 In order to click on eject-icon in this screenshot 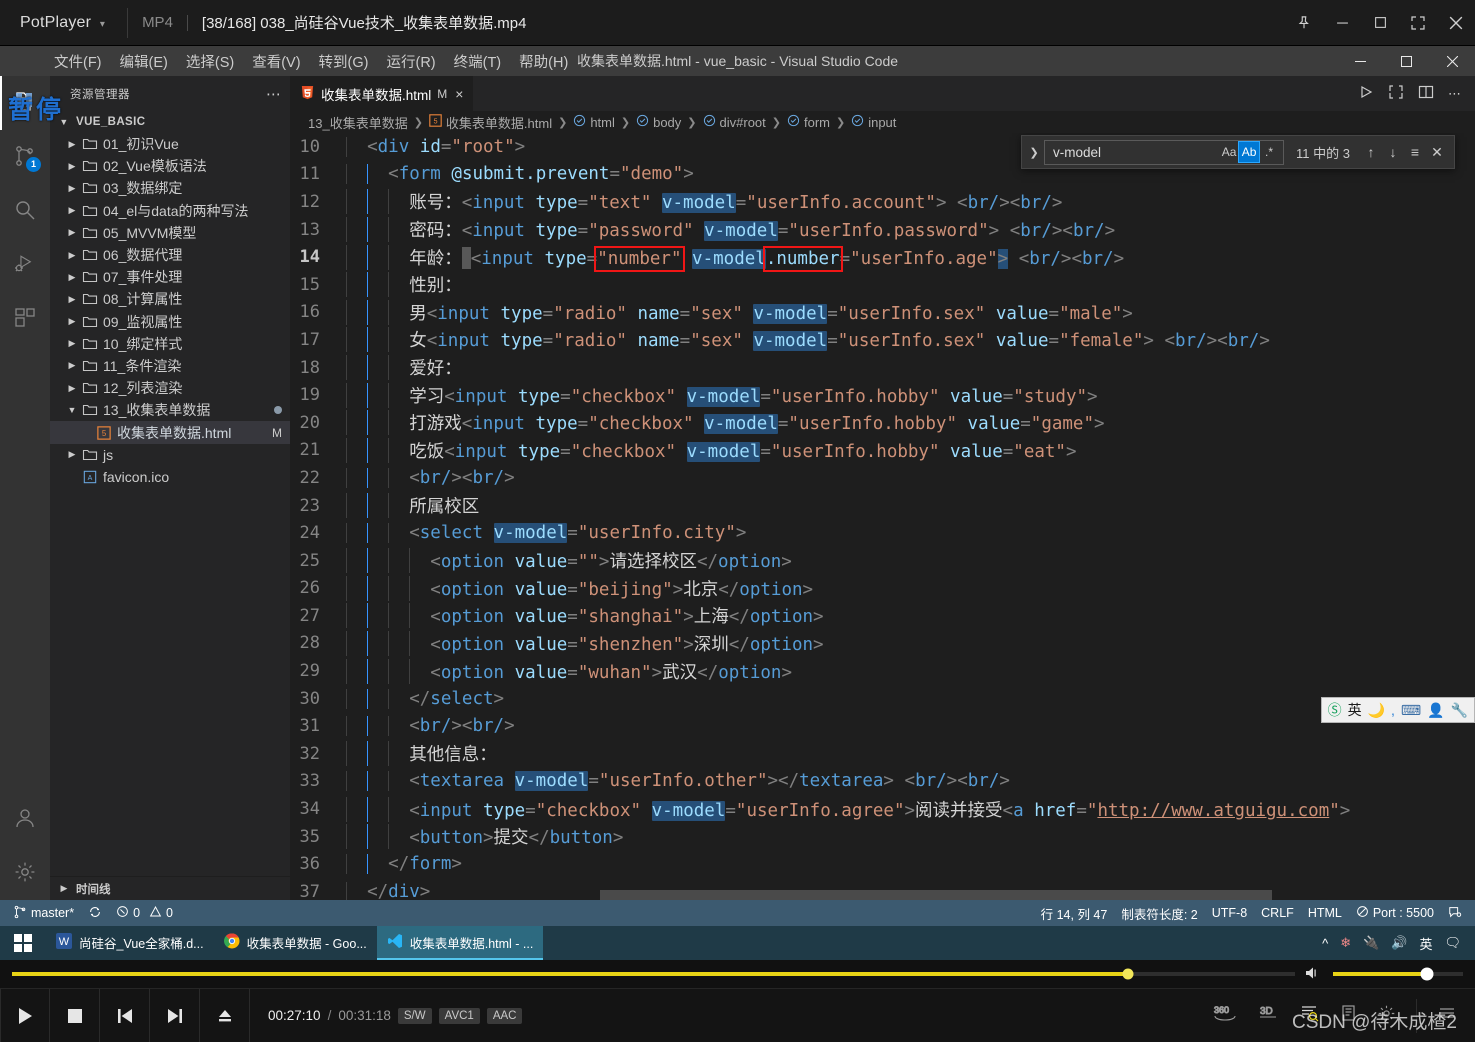, I will do `click(225, 1015)`.